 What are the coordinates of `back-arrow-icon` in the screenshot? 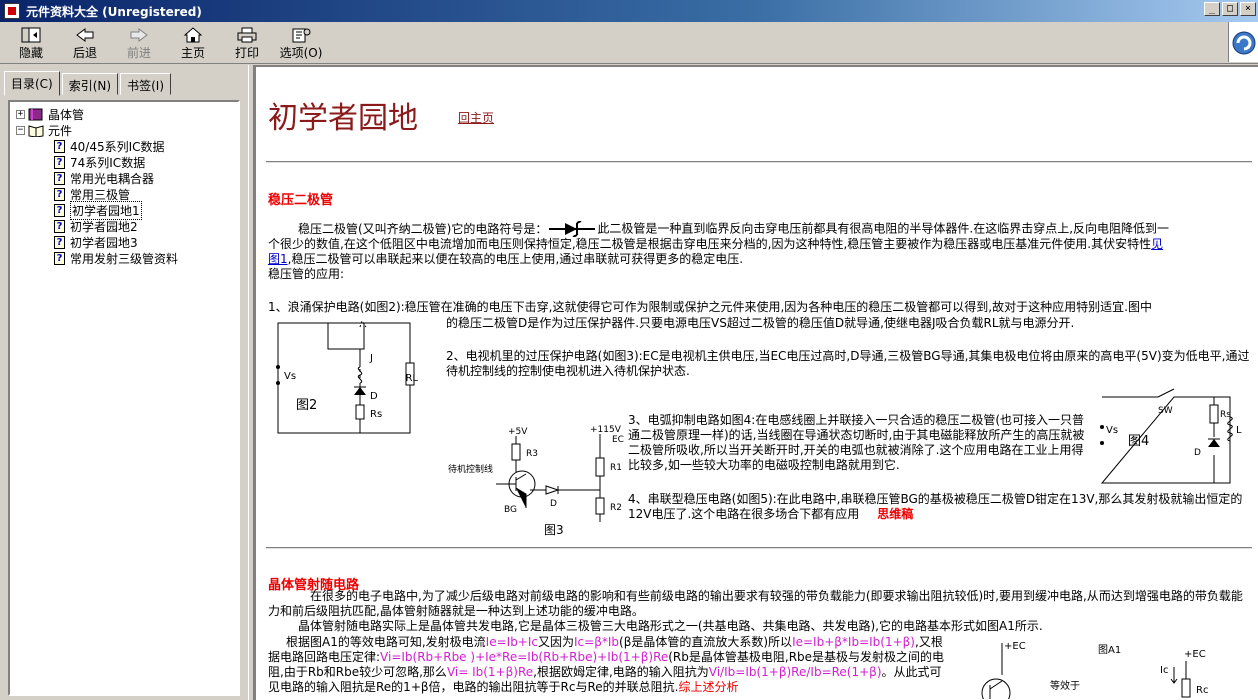 It's located at (85, 35).